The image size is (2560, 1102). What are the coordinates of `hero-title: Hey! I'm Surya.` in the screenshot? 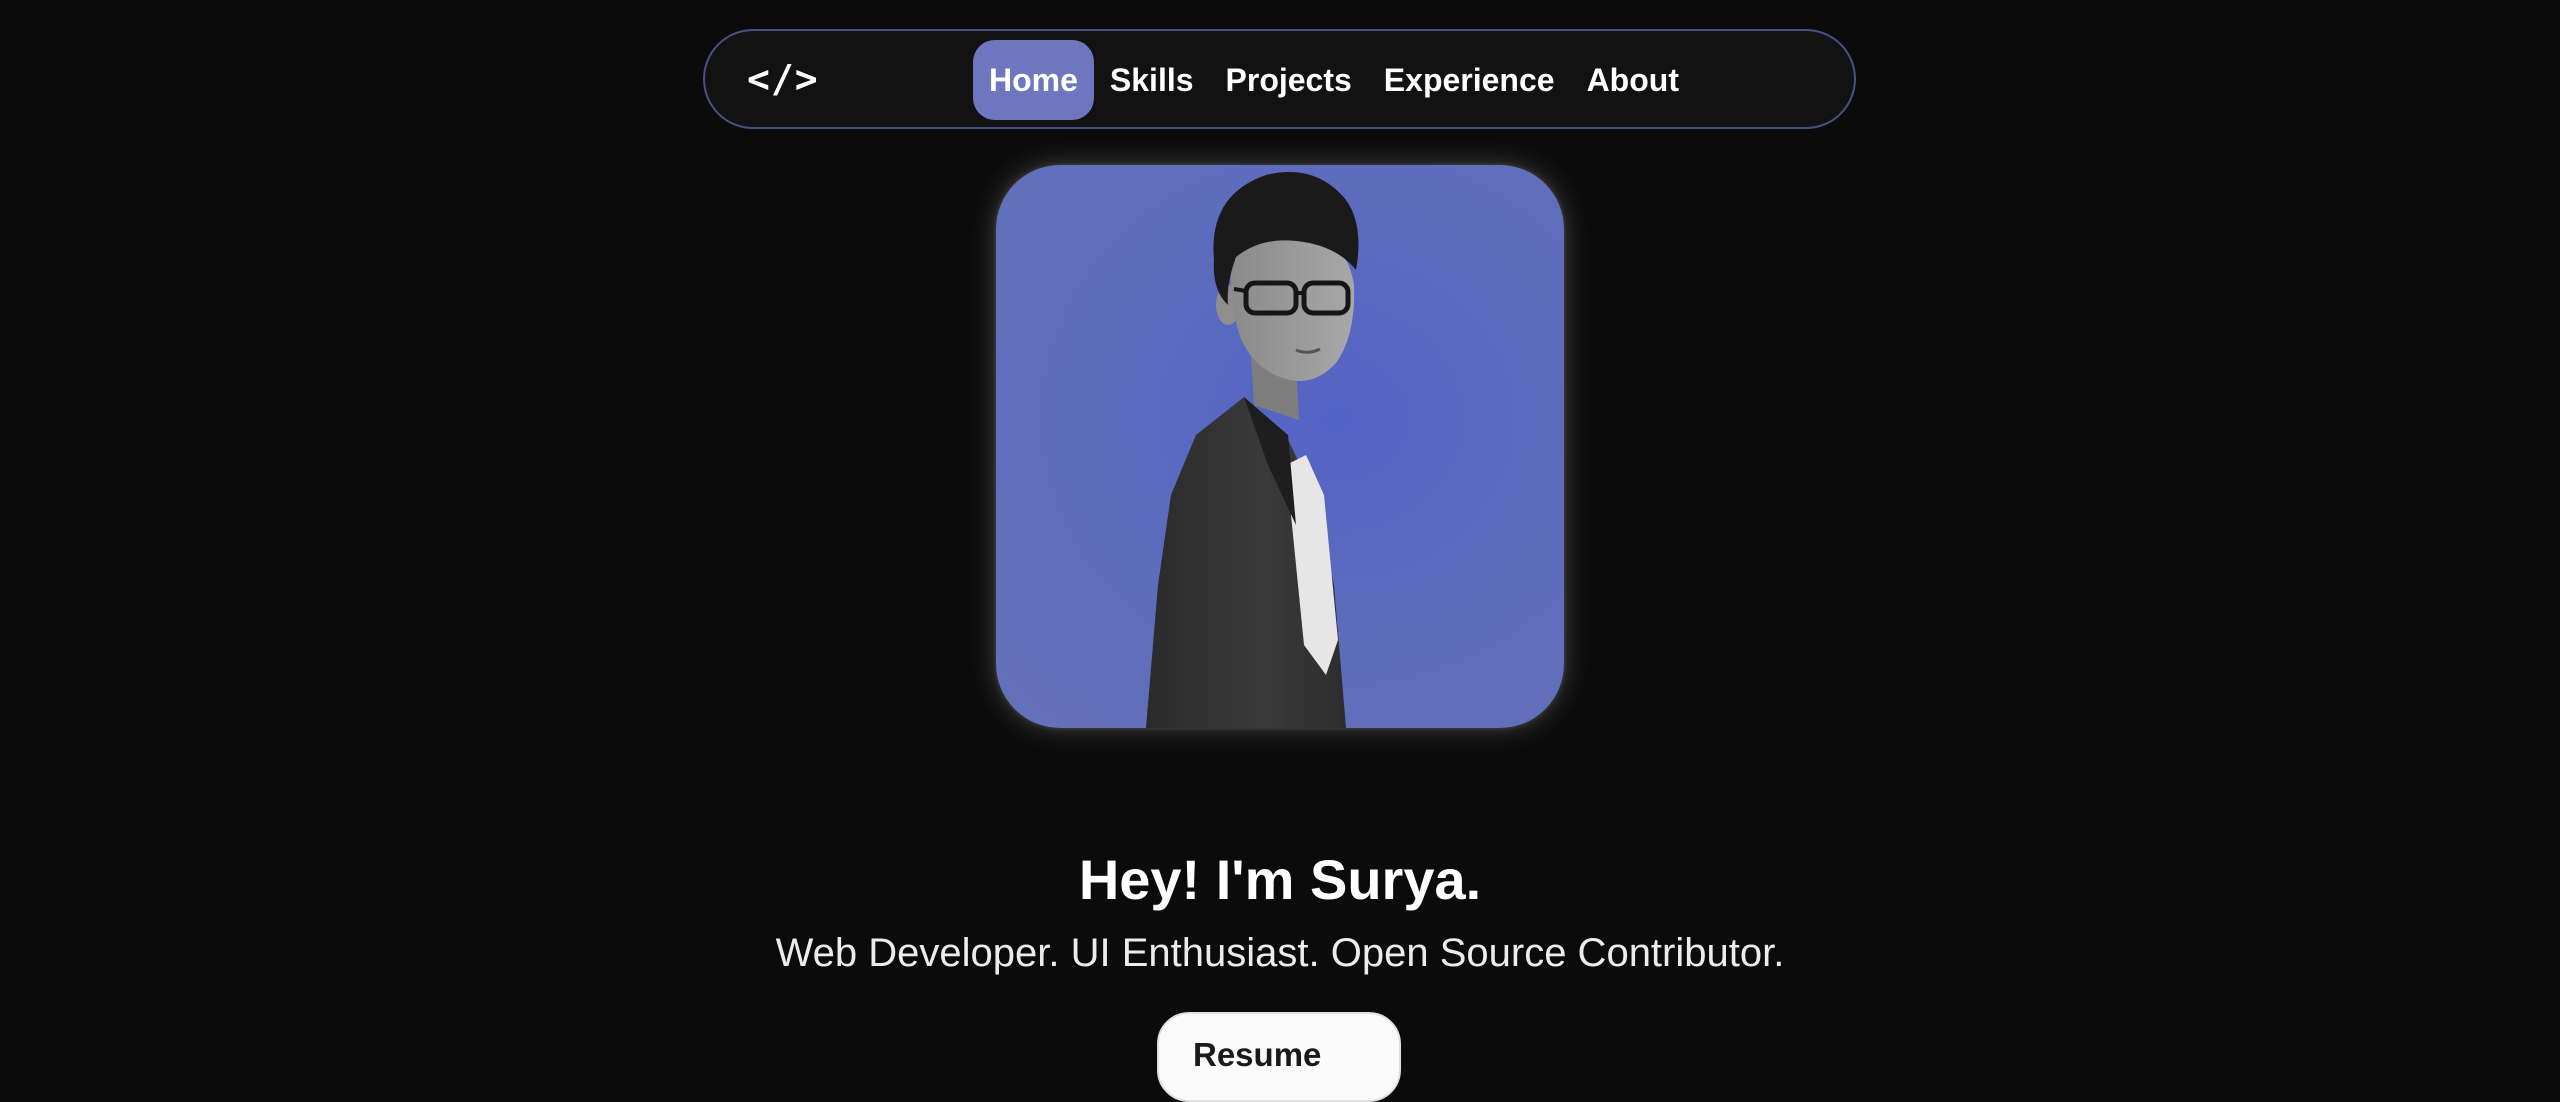 It's located at (1280, 879).